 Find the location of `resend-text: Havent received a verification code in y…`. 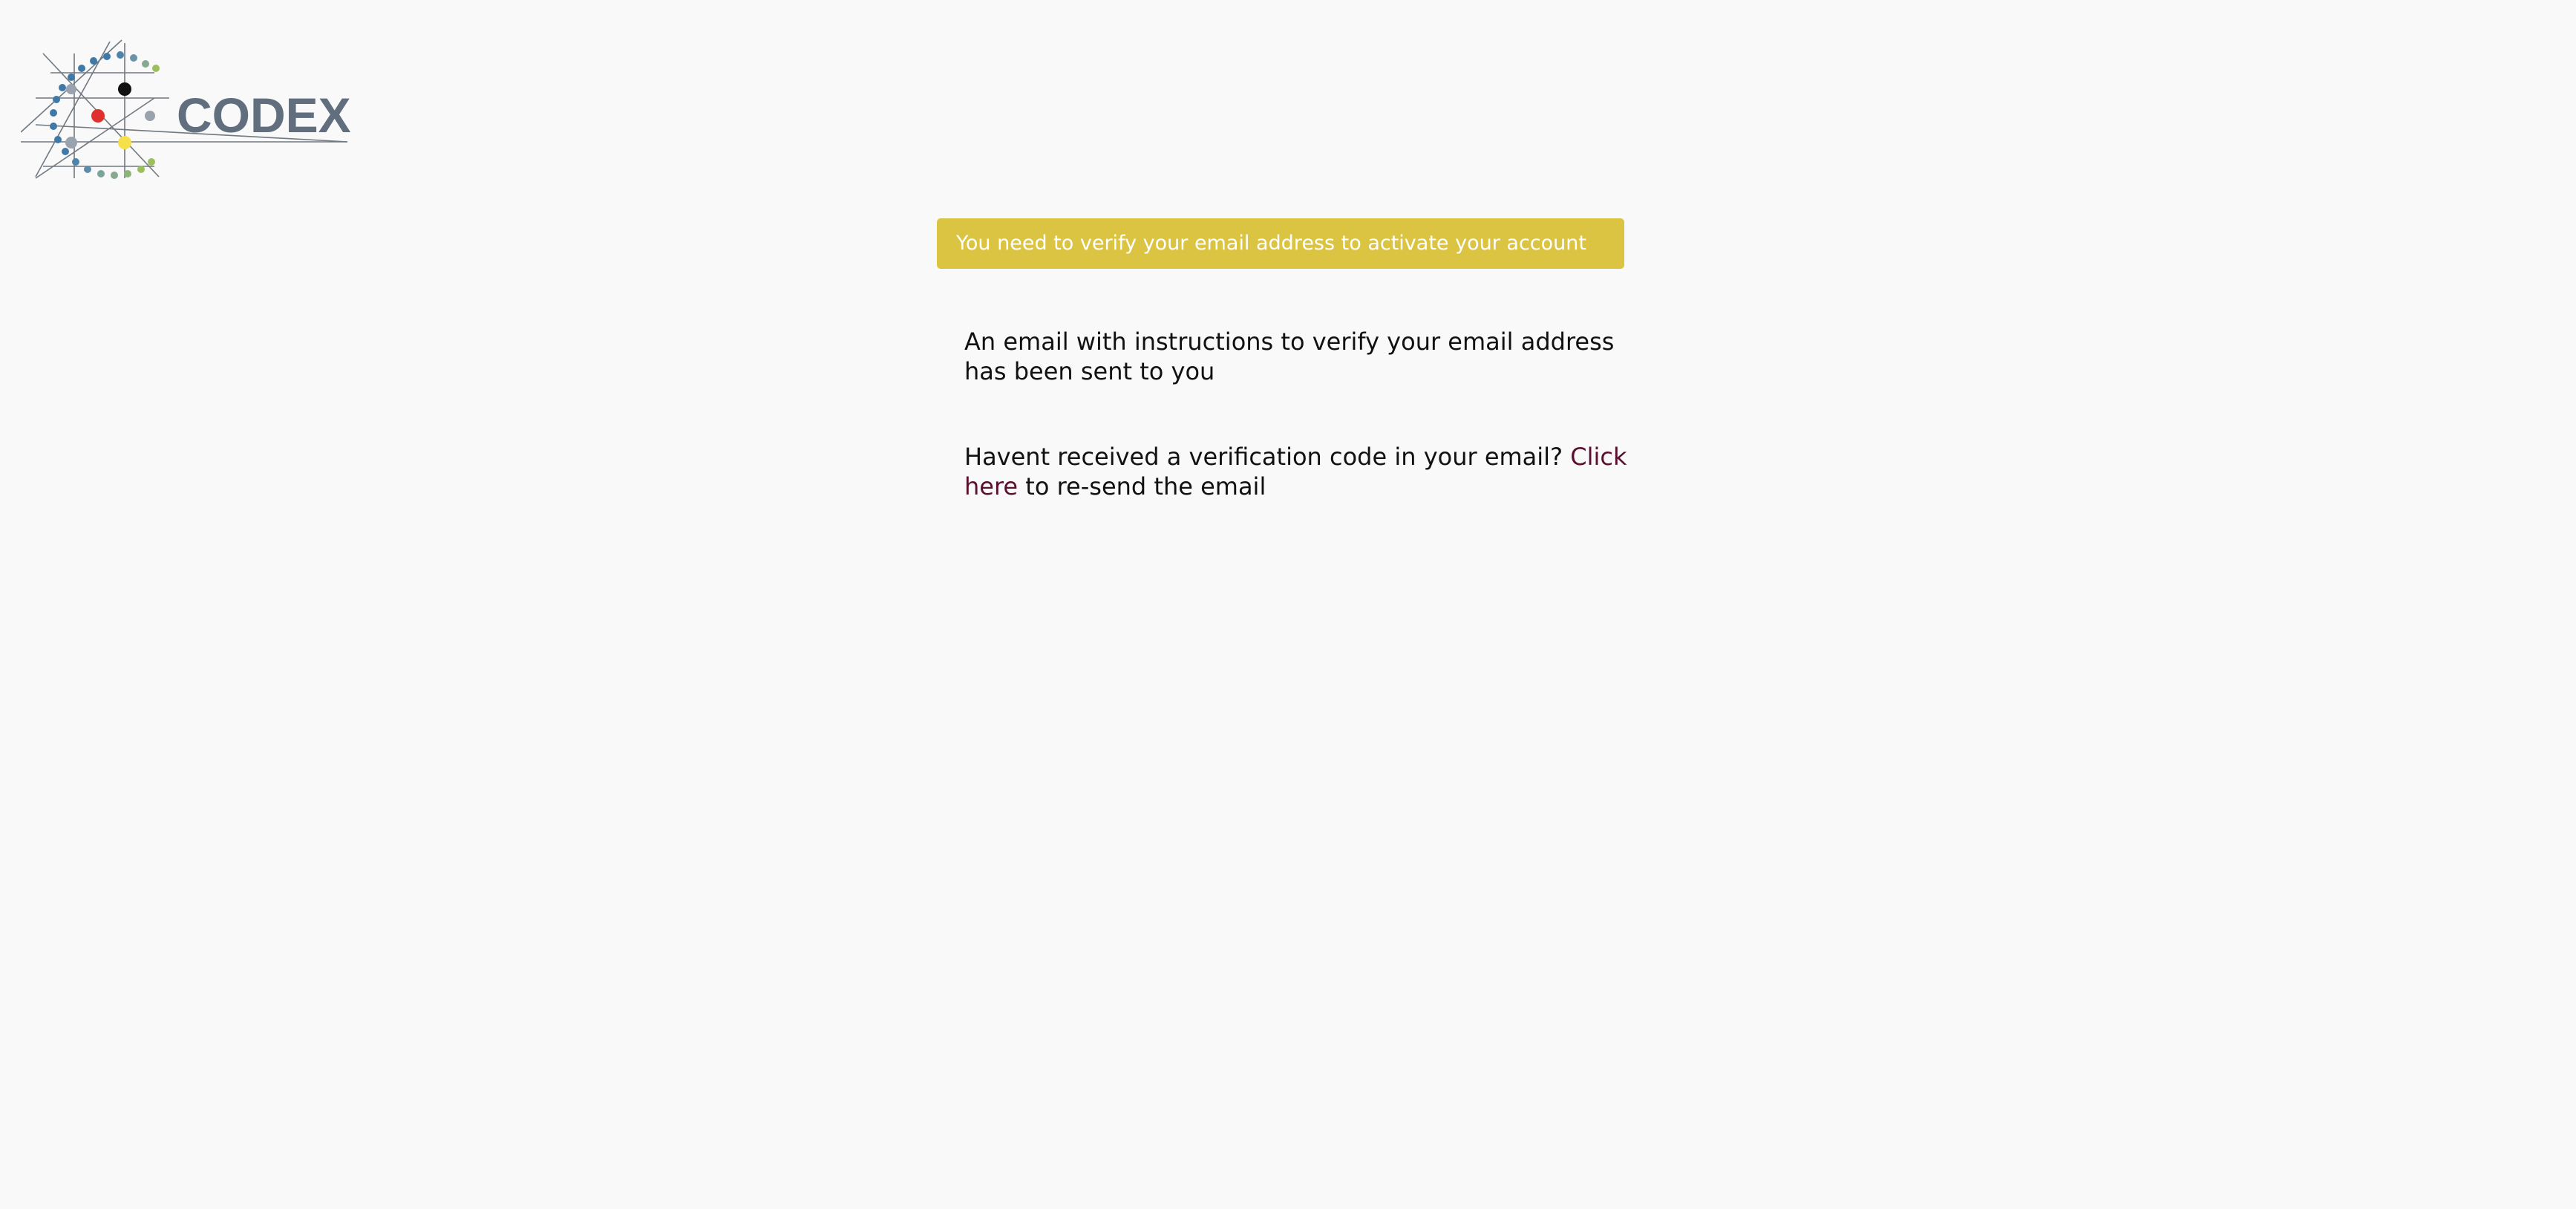

resend-text: Havent received a verification code in y… is located at coordinates (1298, 471).